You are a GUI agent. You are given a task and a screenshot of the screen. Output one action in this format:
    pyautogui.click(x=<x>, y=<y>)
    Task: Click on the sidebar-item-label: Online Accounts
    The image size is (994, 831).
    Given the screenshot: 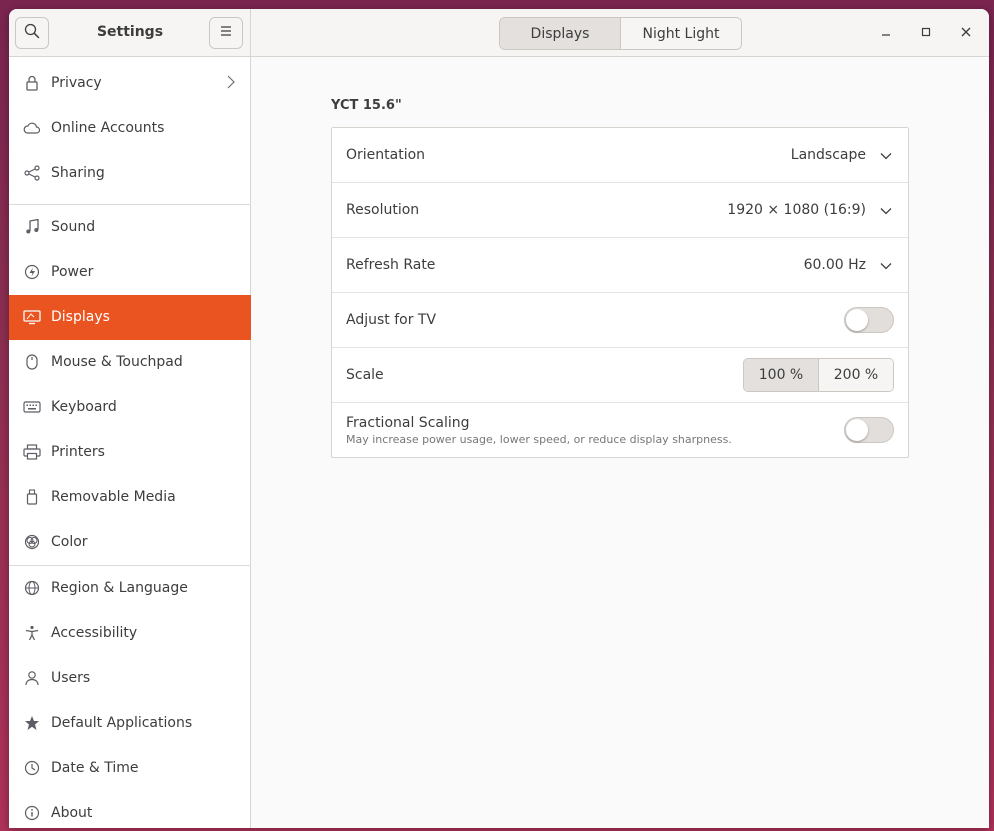 What is the action you would take?
    pyautogui.click(x=108, y=128)
    